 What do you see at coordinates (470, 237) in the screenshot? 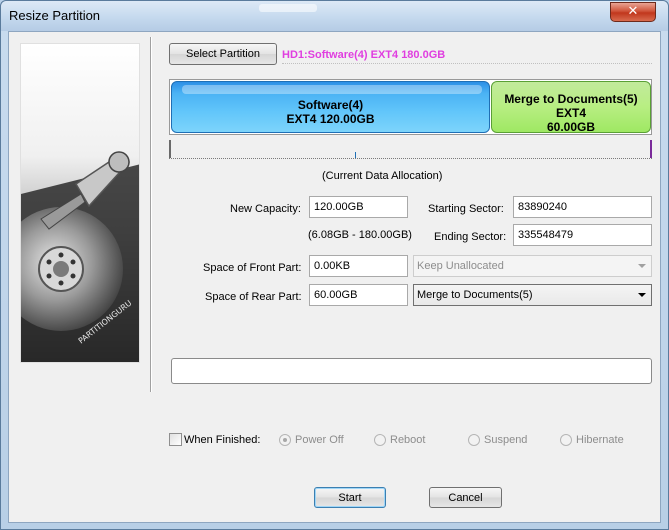
I see `ending-sector-label: Ending Sector:` at bounding box center [470, 237].